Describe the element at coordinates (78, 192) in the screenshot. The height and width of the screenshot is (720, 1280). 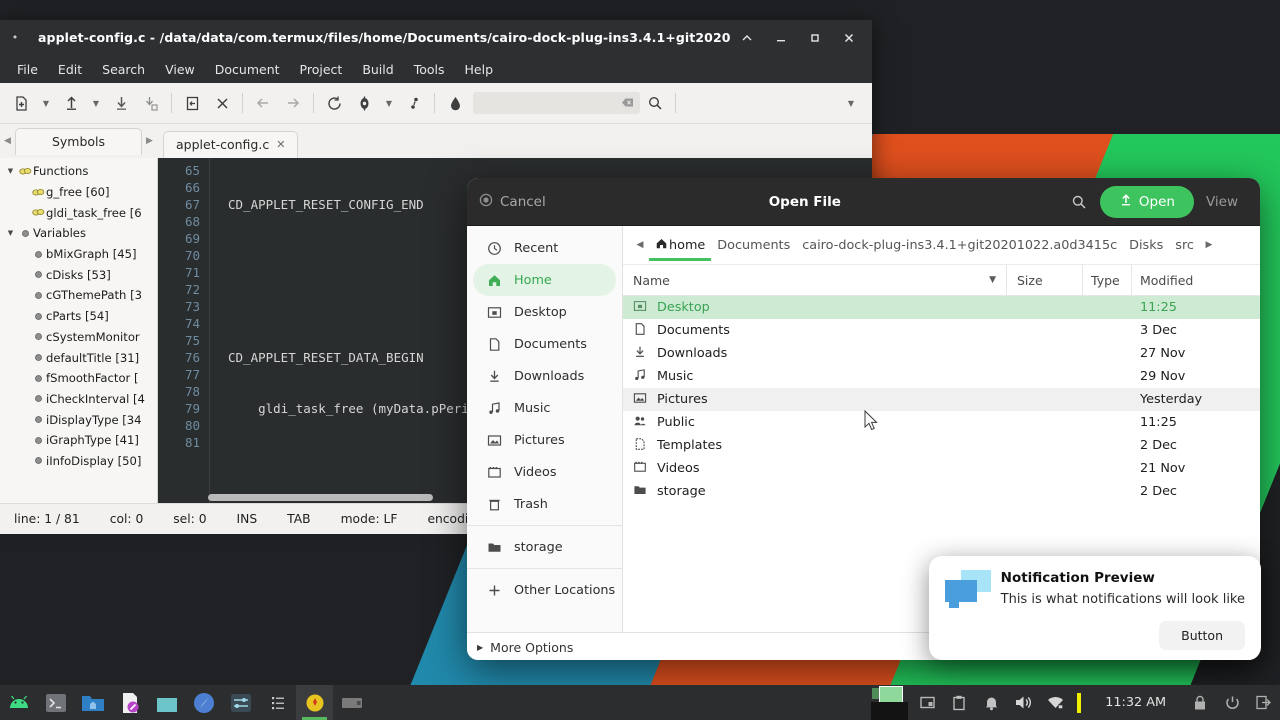
I see `symbol-row: g_free [60]` at that location.